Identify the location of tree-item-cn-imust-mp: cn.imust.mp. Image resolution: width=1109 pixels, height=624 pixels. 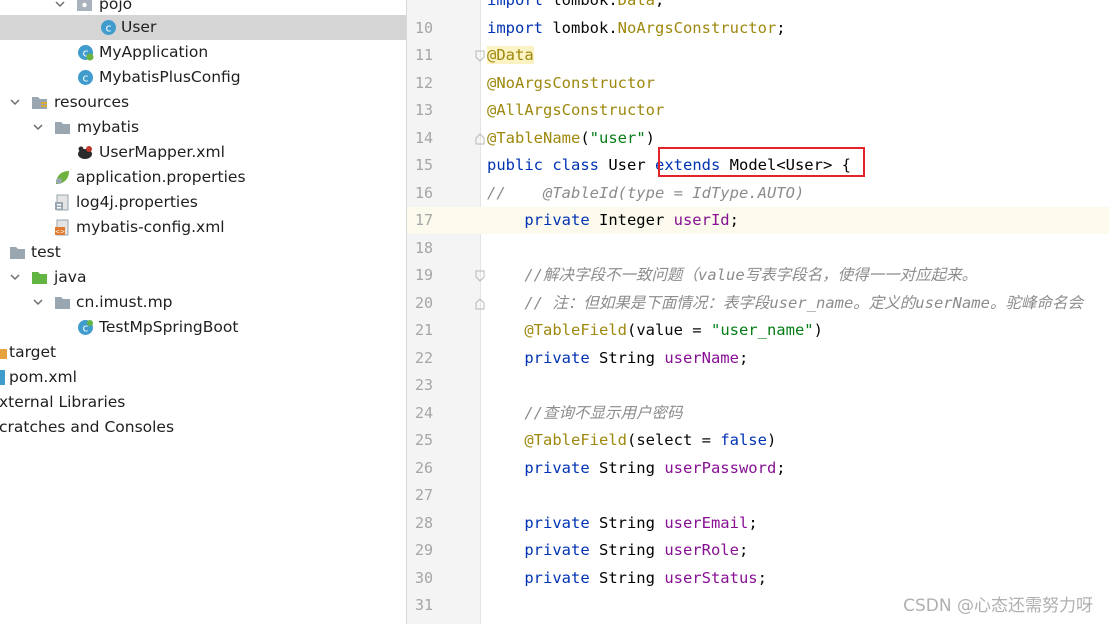
(203, 302).